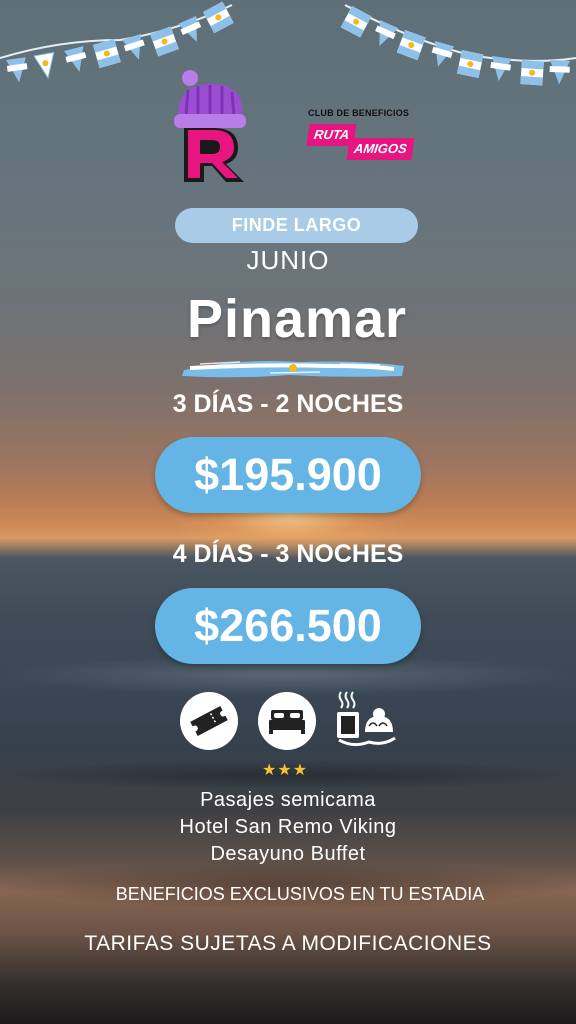 The width and height of the screenshot is (576, 1024). Describe the element at coordinates (288, 260) in the screenshot. I see `month-label: JUNIO` at that location.